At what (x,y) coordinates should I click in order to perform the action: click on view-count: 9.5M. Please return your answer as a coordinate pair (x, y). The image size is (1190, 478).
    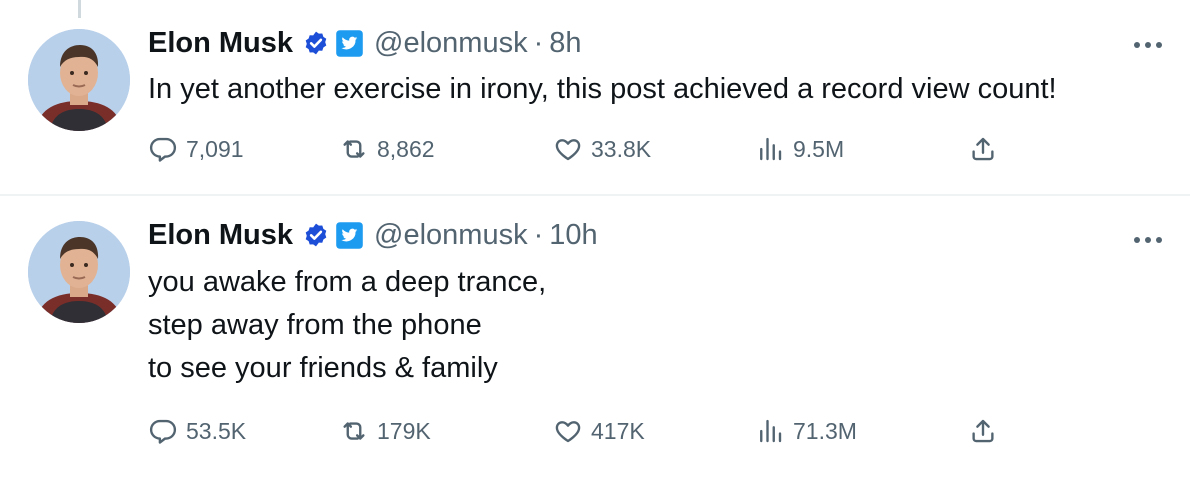
    Looking at the image, I should click on (819, 148).